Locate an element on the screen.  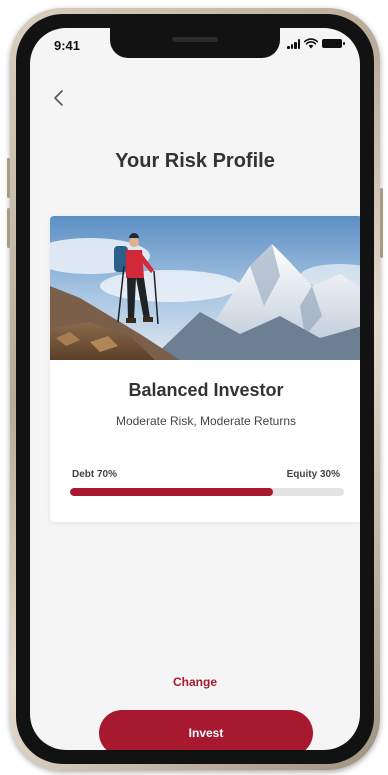
allocation-progress-fill is located at coordinates (171, 492).